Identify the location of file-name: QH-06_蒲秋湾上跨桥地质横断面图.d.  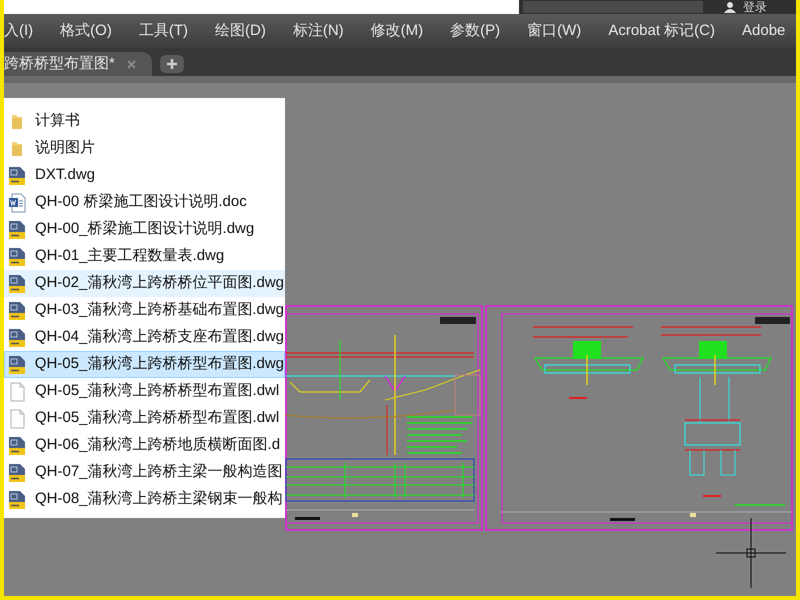
(157, 445).